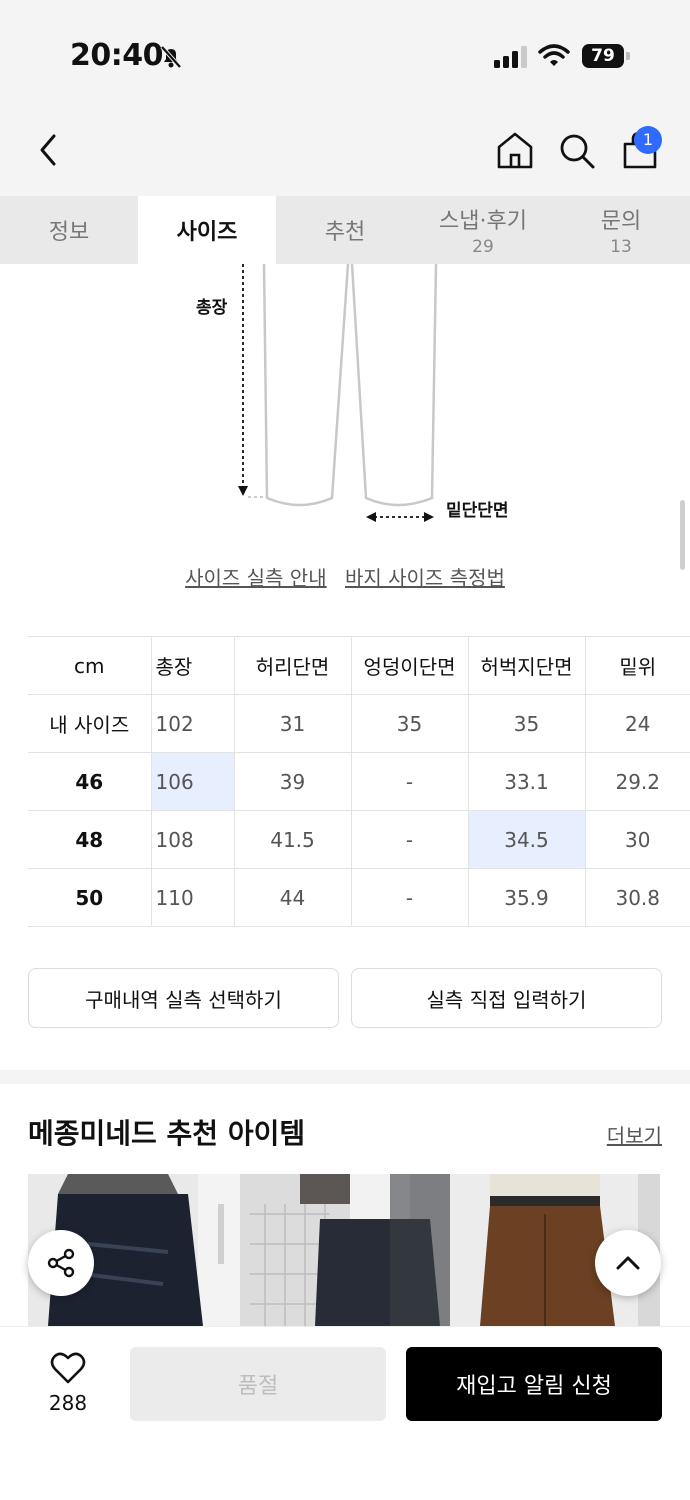 The width and height of the screenshot is (690, 1500). Describe the element at coordinates (477, 511) in the screenshot. I see `hem-label: 밑단단면` at that location.